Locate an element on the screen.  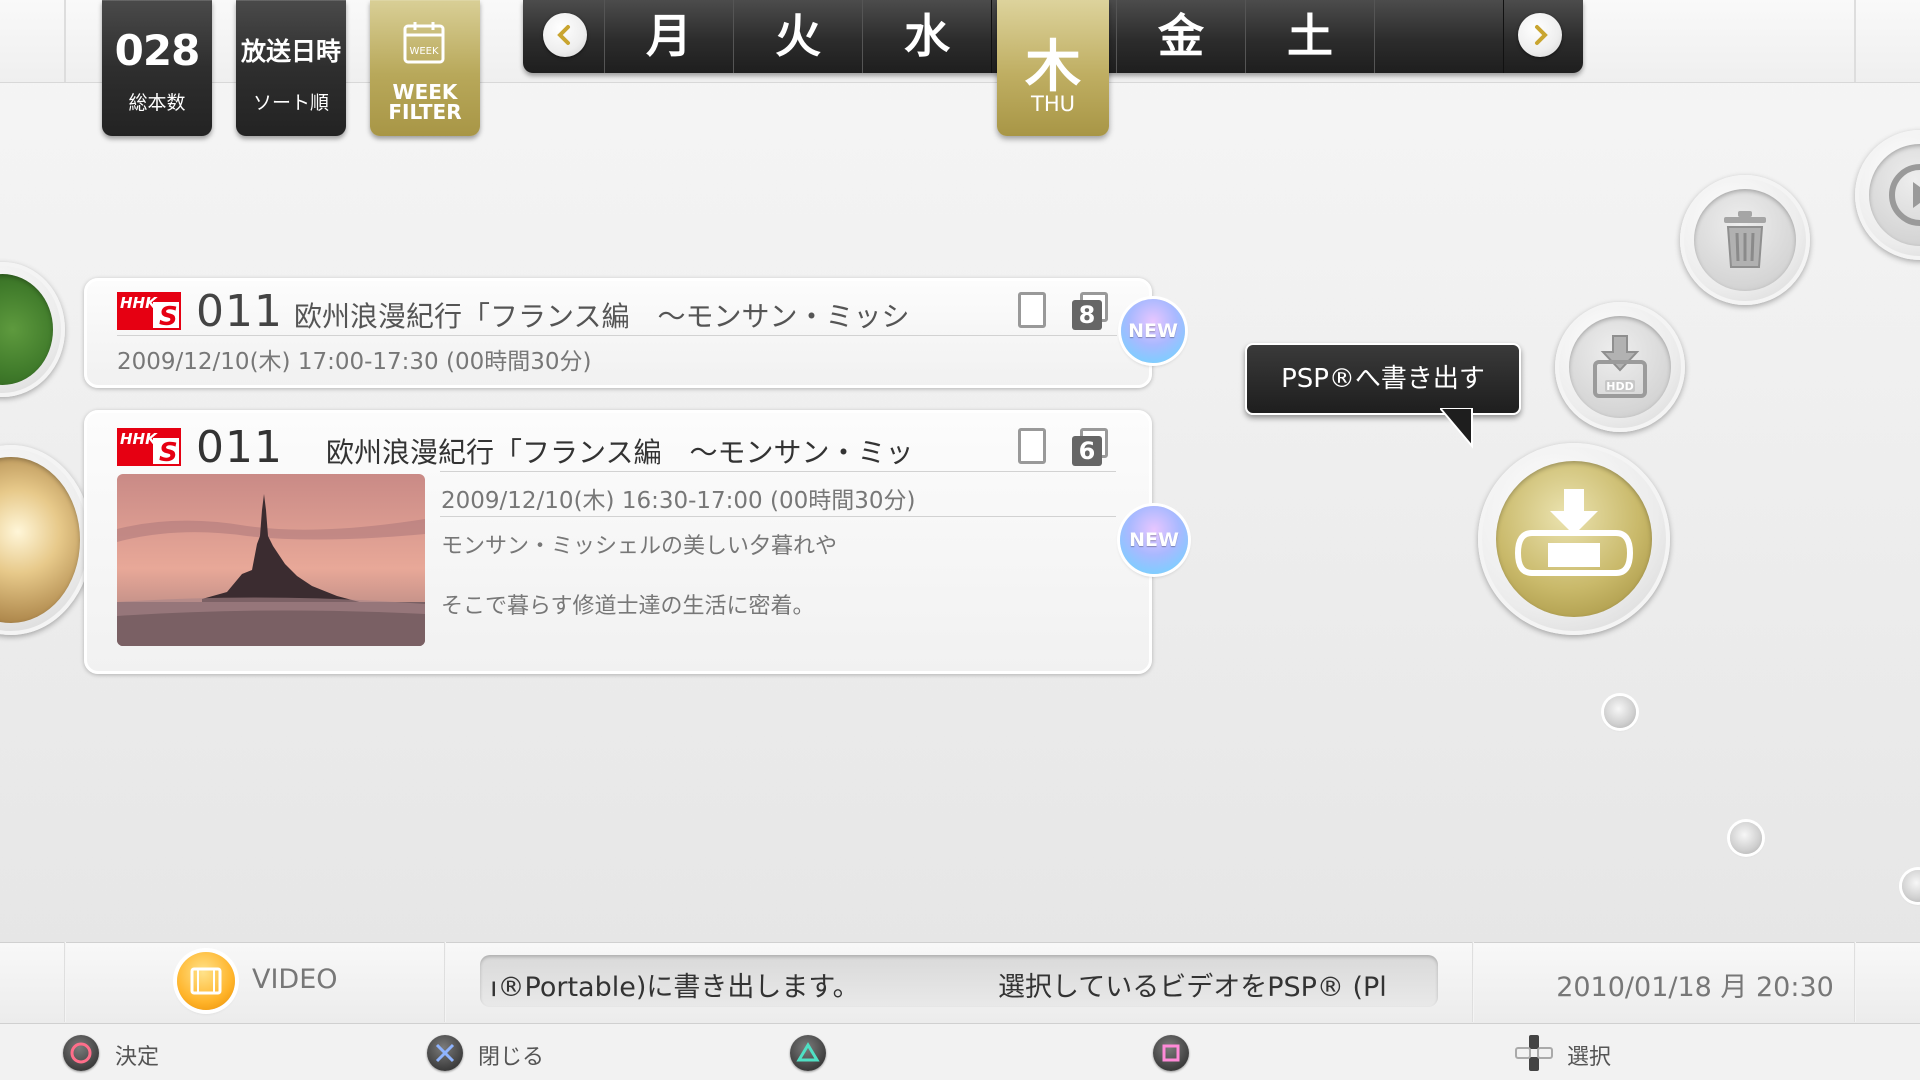
calendar-icon: WEEK is located at coordinates (424, 43).